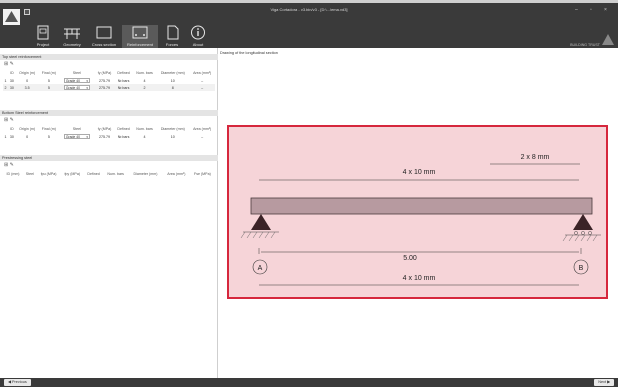  I want to click on cell-origin: 3.5, so click(27, 87).